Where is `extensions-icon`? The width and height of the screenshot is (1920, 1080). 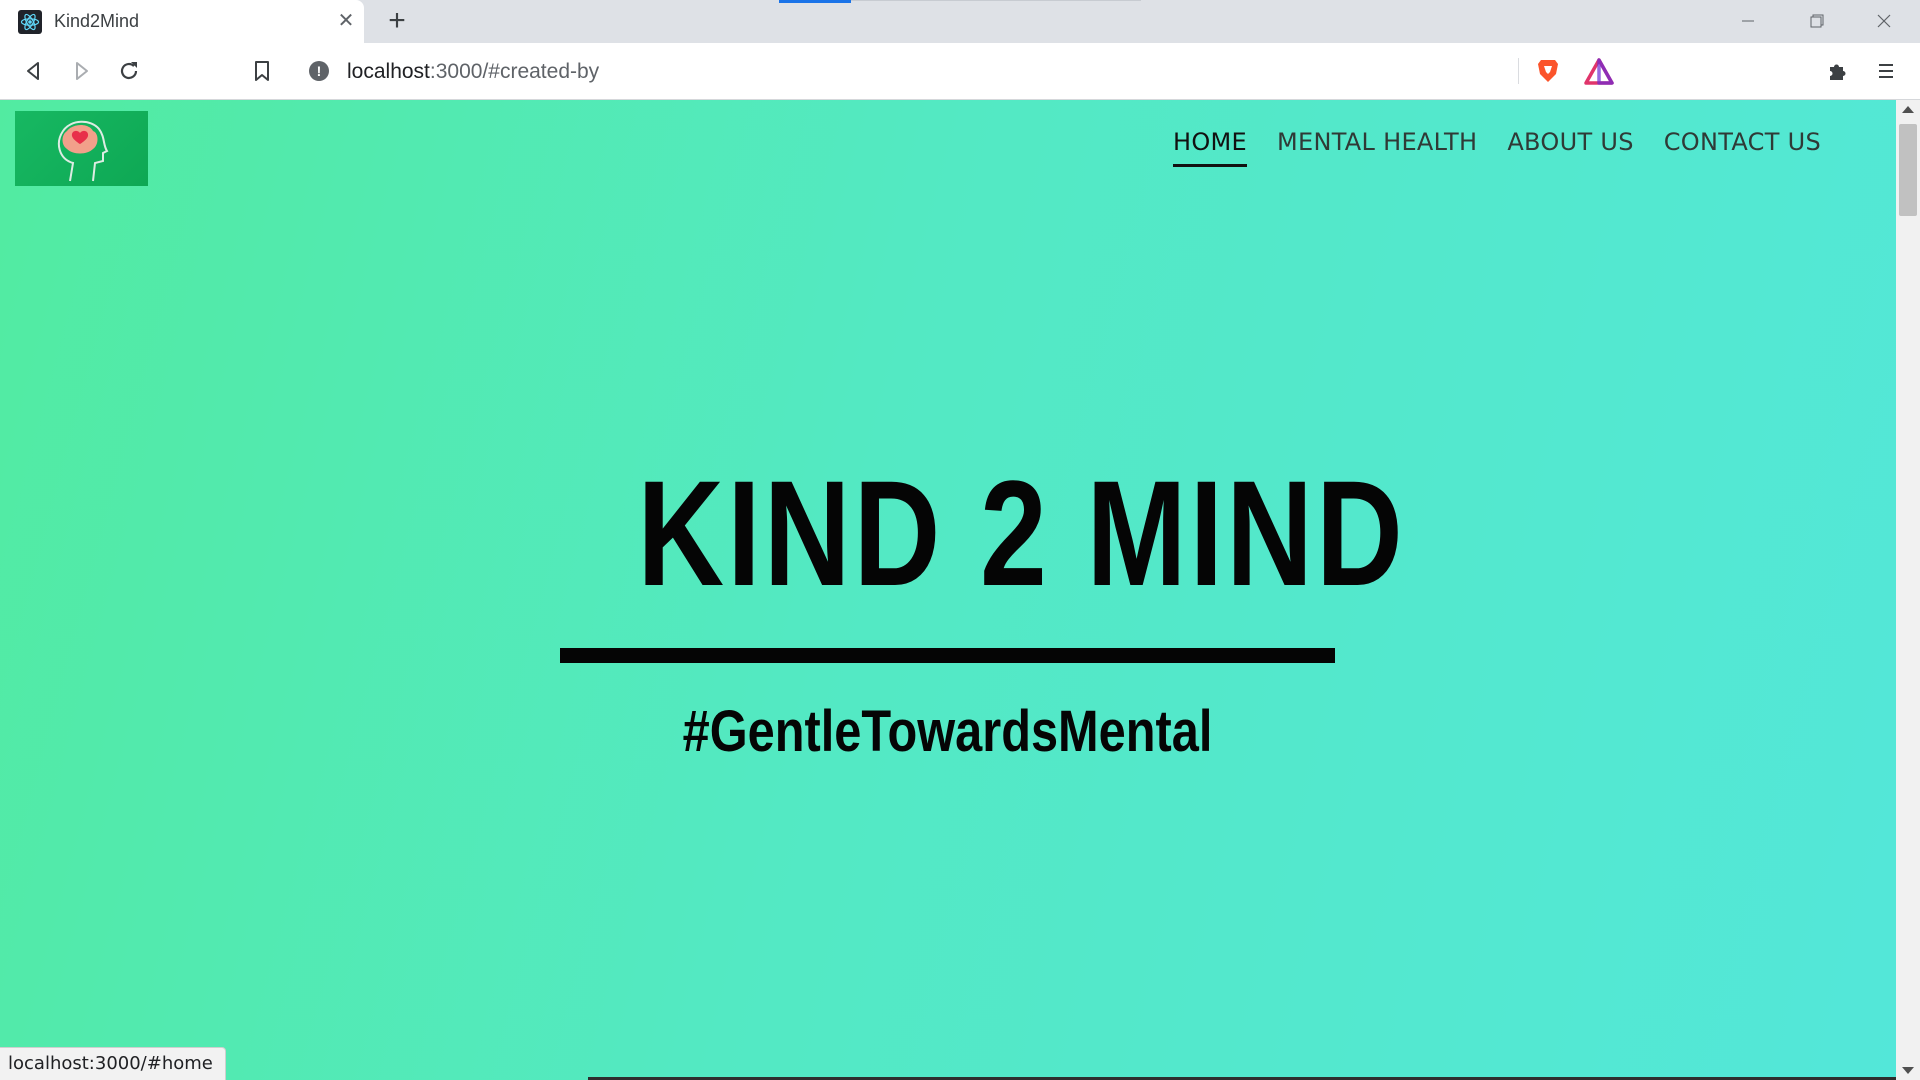 extensions-icon is located at coordinates (1838, 71).